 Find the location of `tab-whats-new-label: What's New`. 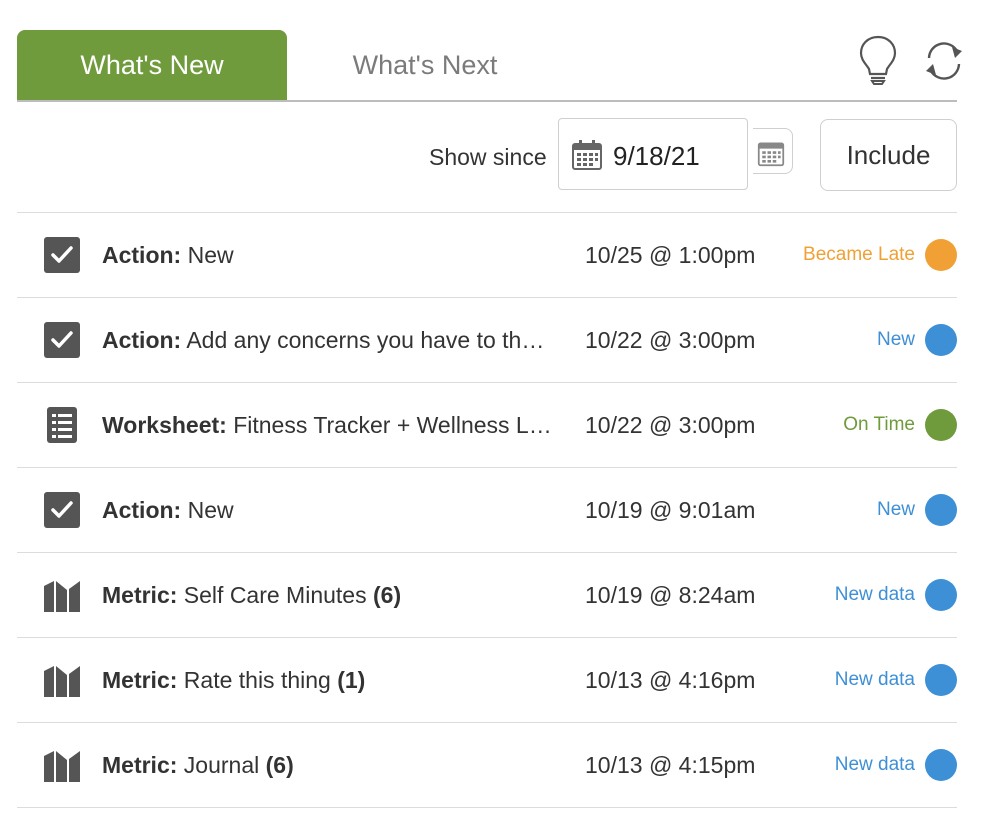

tab-whats-new-label: What's New is located at coordinates (152, 64).